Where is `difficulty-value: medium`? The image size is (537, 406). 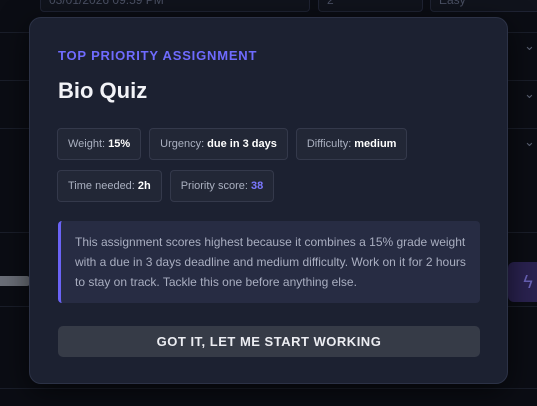 difficulty-value: medium is located at coordinates (375, 144).